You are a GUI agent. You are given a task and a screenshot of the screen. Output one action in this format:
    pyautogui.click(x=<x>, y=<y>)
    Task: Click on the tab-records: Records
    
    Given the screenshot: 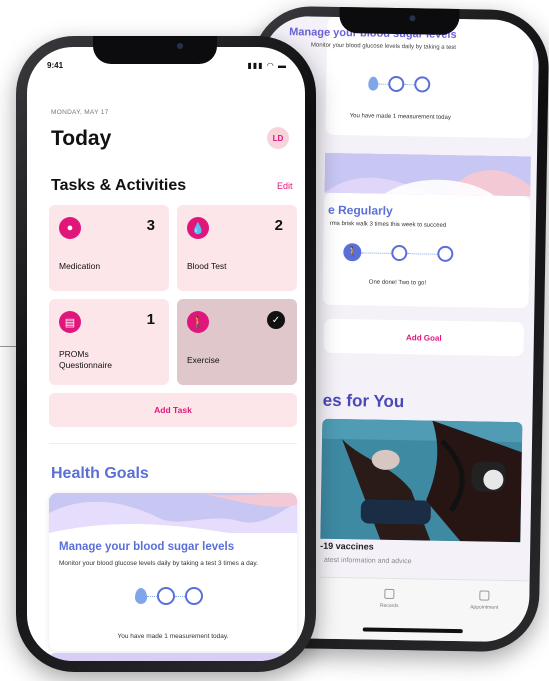 What is the action you would take?
    pyautogui.click(x=389, y=599)
    